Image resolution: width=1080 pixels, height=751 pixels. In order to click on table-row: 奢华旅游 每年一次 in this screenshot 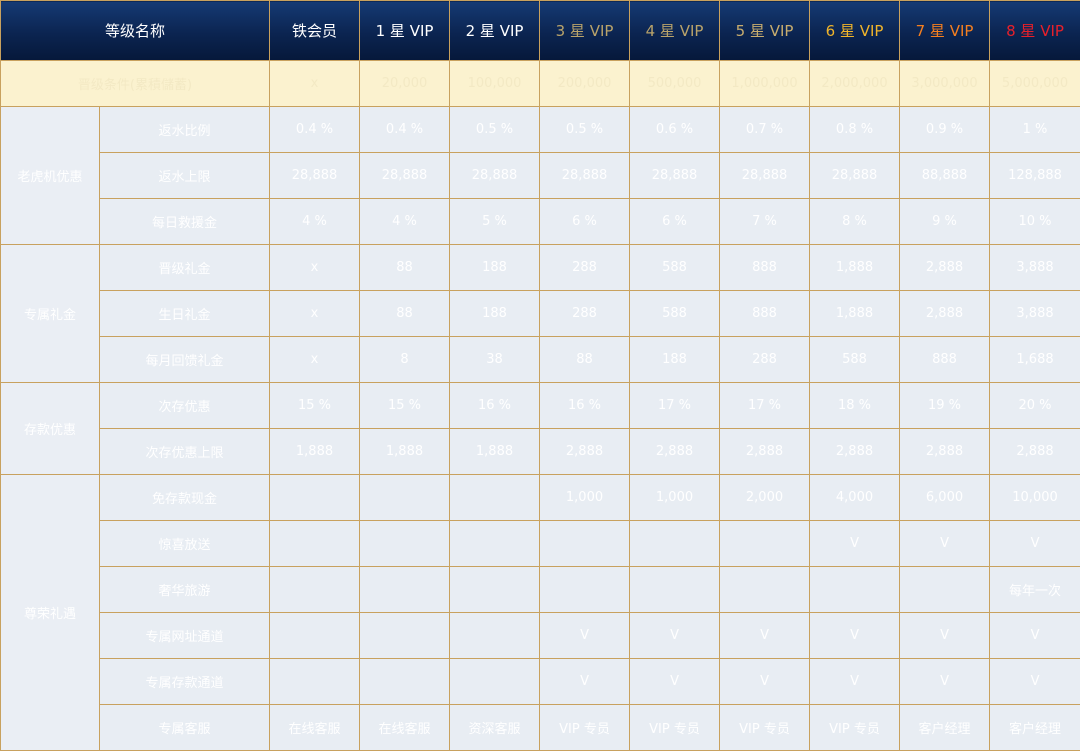, I will do `click(540, 590)`.